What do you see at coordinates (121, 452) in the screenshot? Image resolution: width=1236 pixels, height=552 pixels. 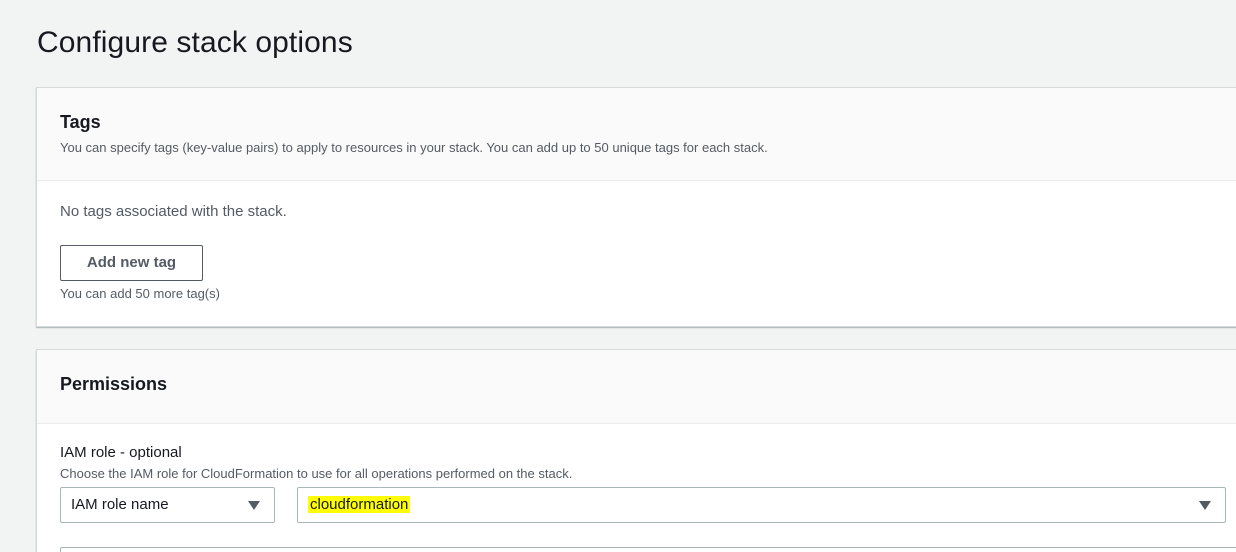 I see `iam-role-label: IAM role - optional` at bounding box center [121, 452].